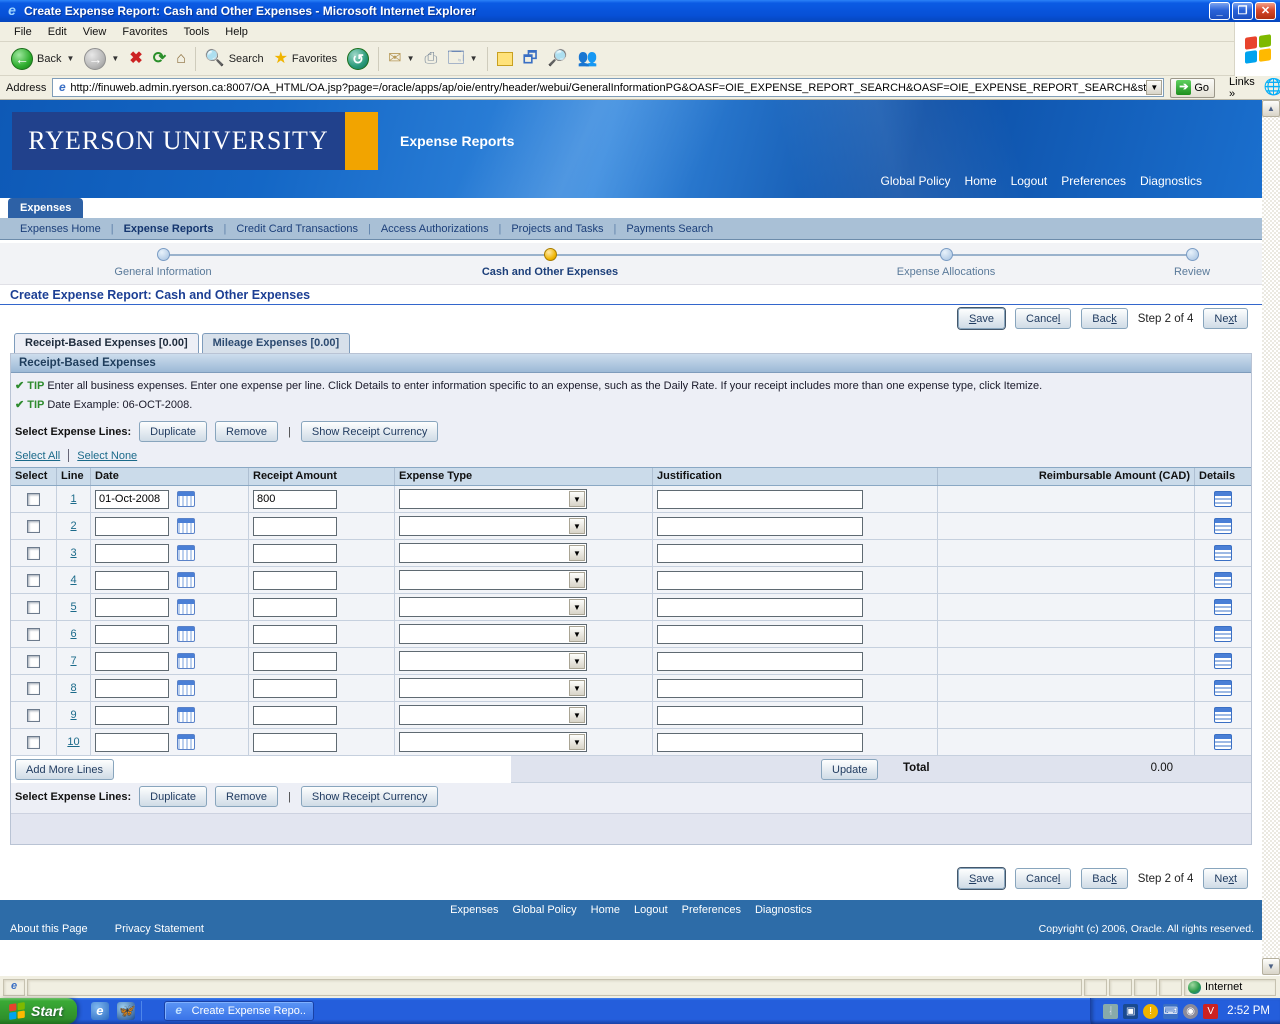  I want to click on footer-link-preferences: Preferences, so click(711, 910).